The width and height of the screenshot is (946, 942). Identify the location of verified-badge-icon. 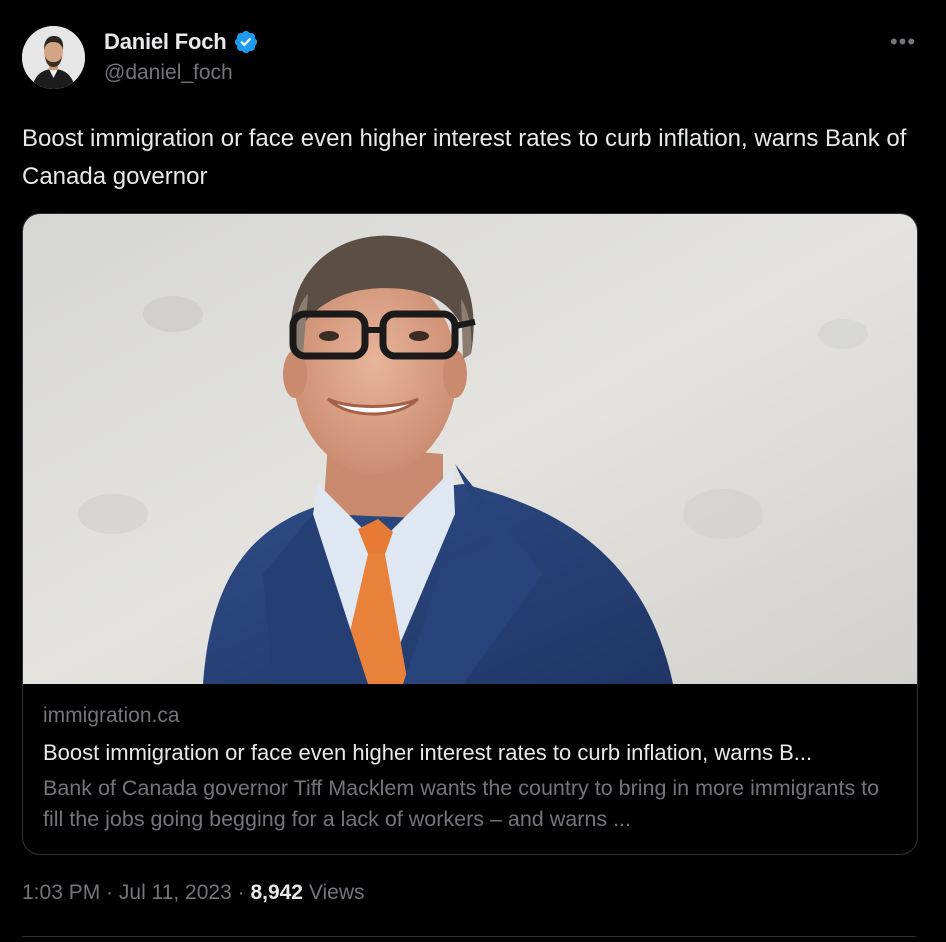
(246, 42).